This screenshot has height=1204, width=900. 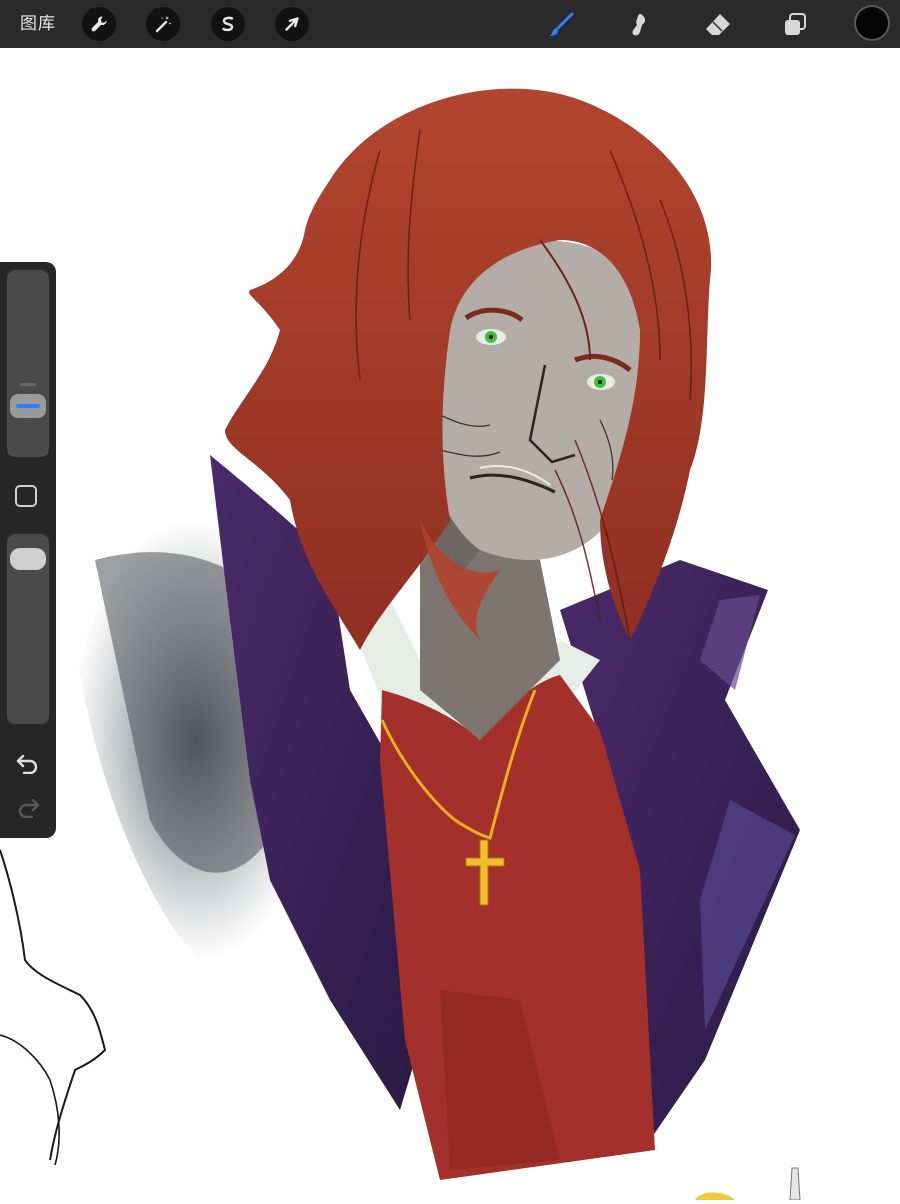 I want to click on brush-size-thumb, so click(x=28, y=400).